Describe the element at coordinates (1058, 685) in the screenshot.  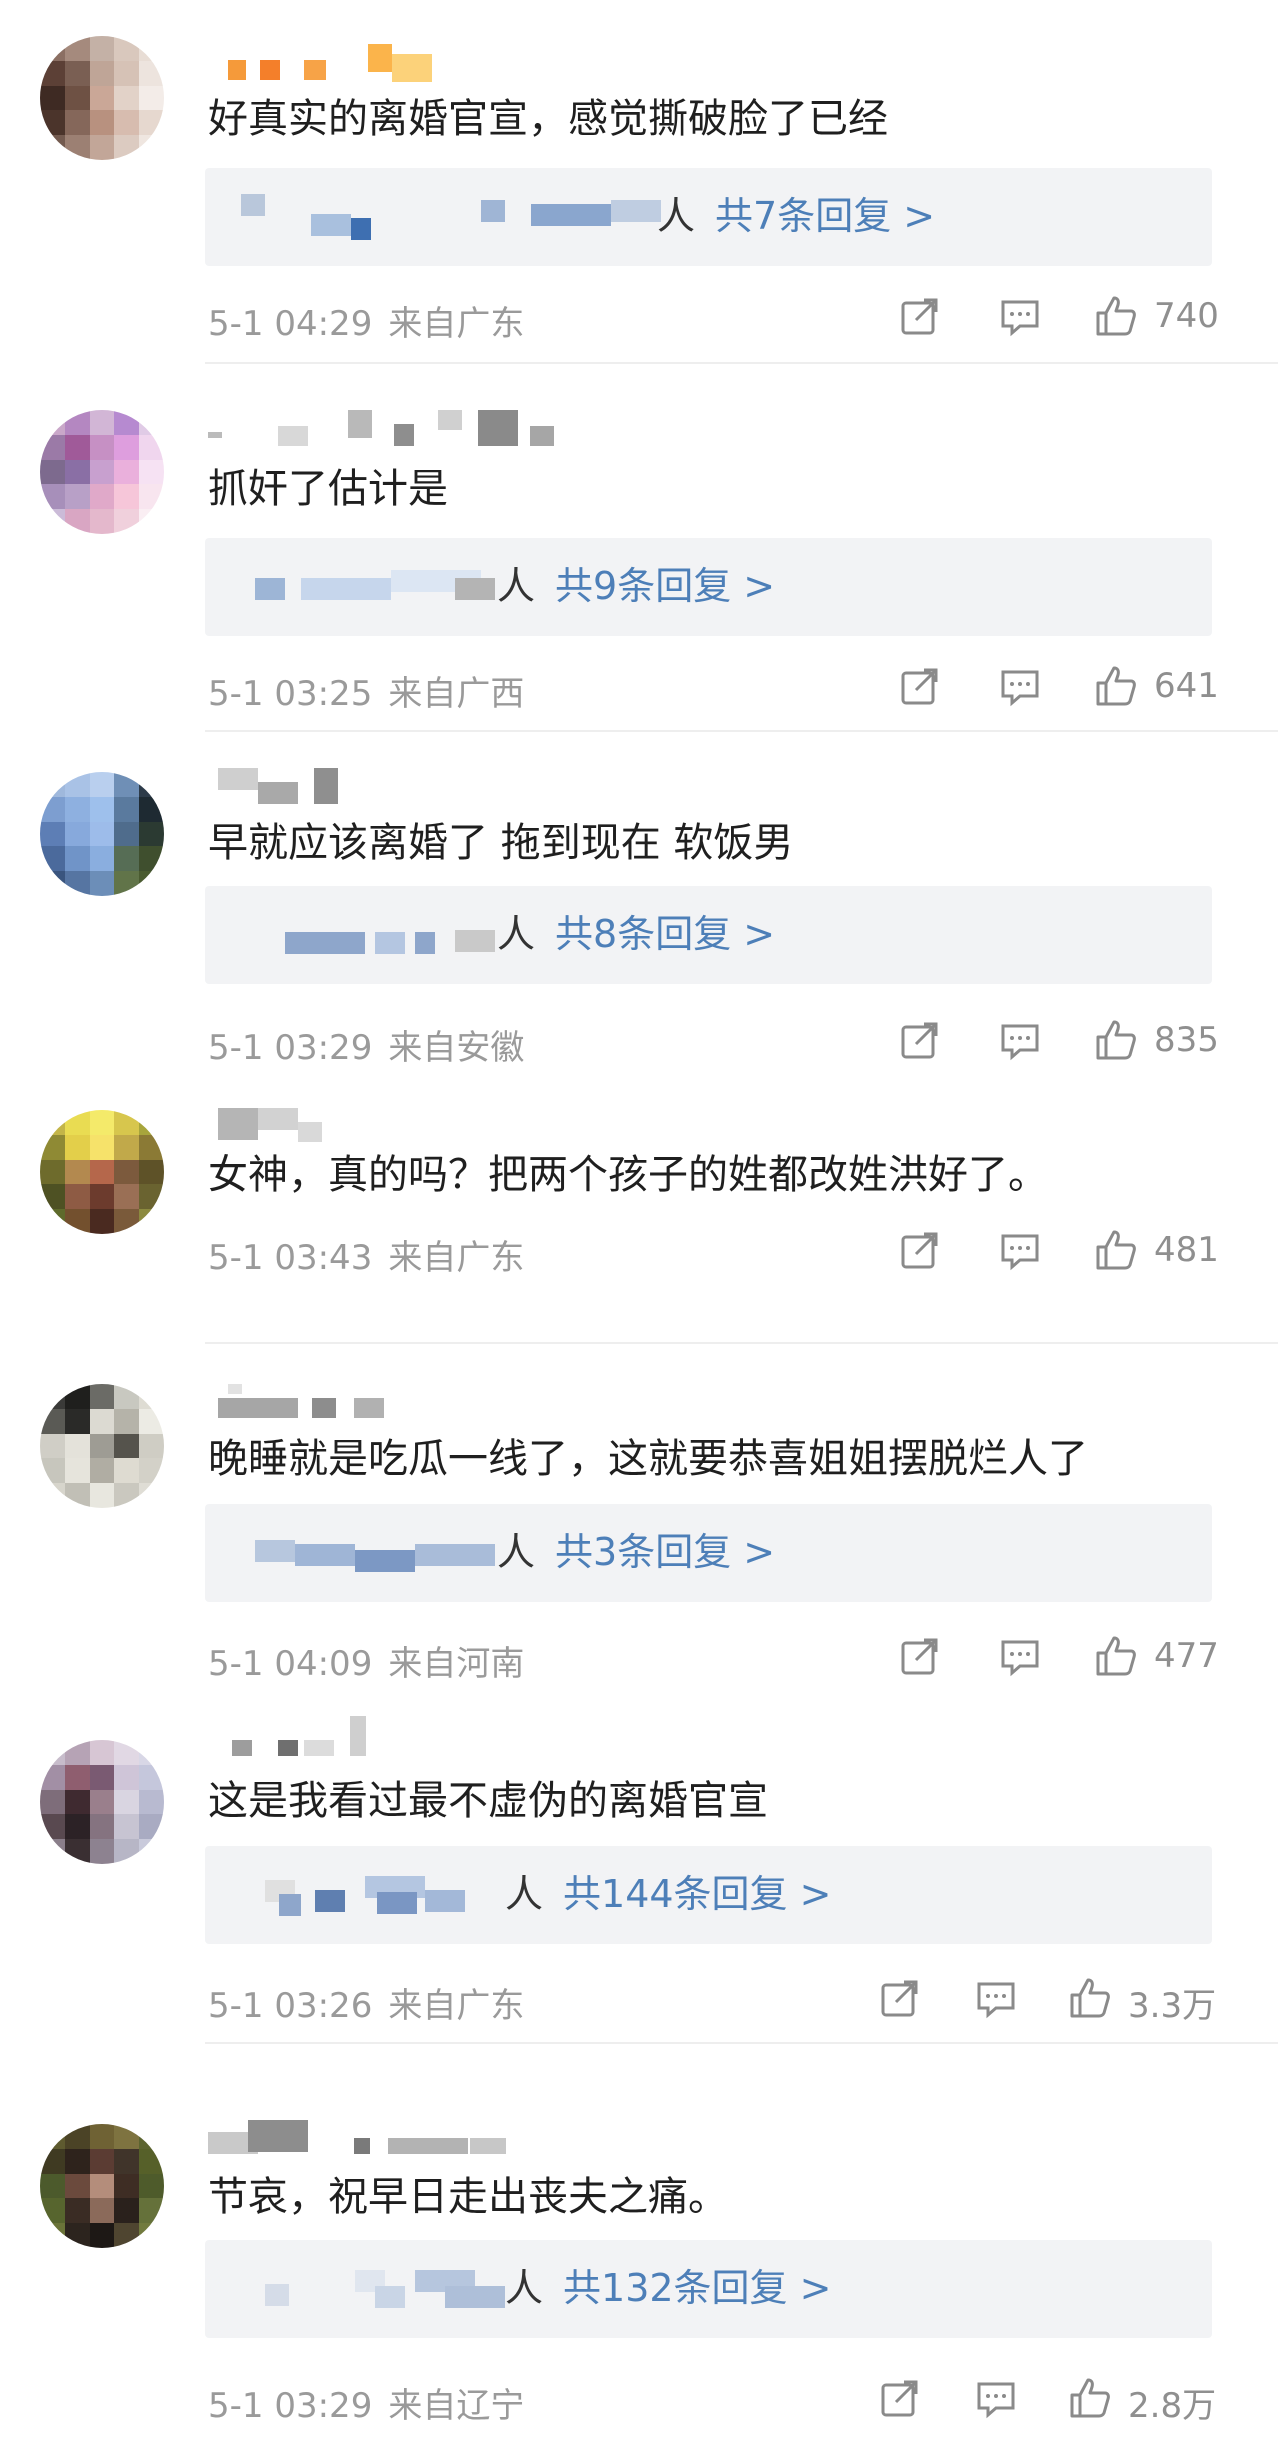
I see `action-bar: 641` at that location.